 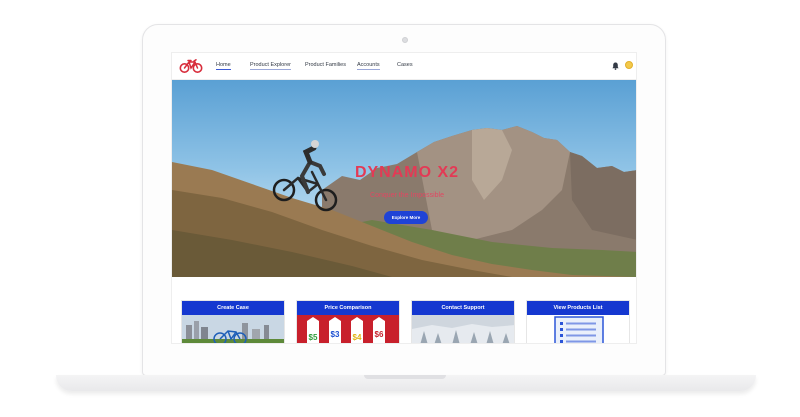 I want to click on tile-create-case-image, so click(x=233, y=329).